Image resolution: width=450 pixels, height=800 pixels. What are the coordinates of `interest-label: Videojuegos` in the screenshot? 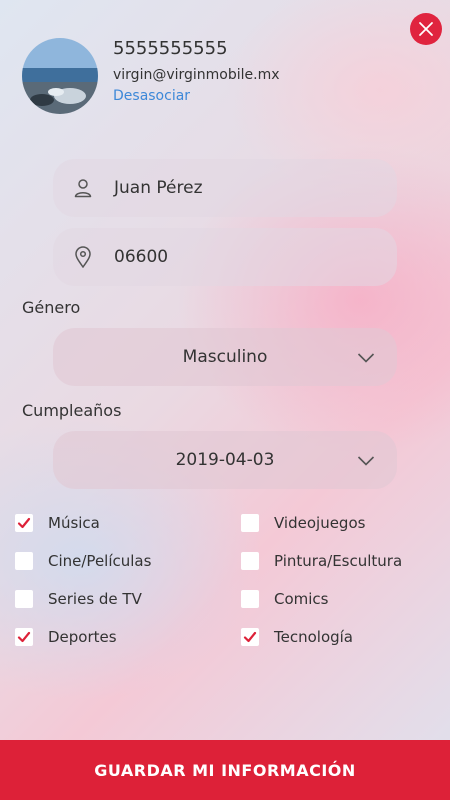 It's located at (320, 523).